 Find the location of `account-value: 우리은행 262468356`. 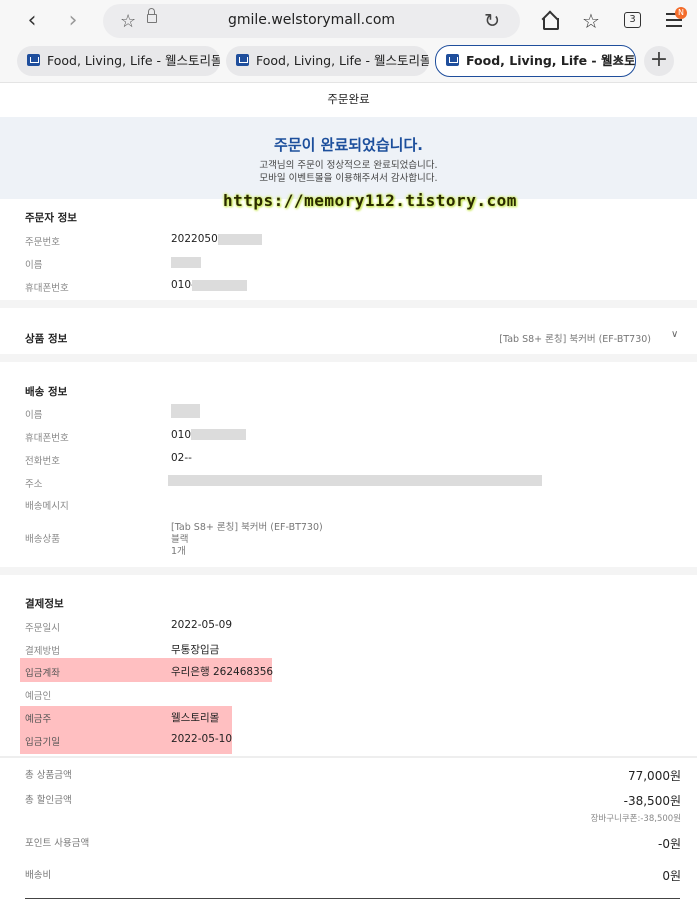

account-value: 우리은행 262468356 is located at coordinates (222, 672).